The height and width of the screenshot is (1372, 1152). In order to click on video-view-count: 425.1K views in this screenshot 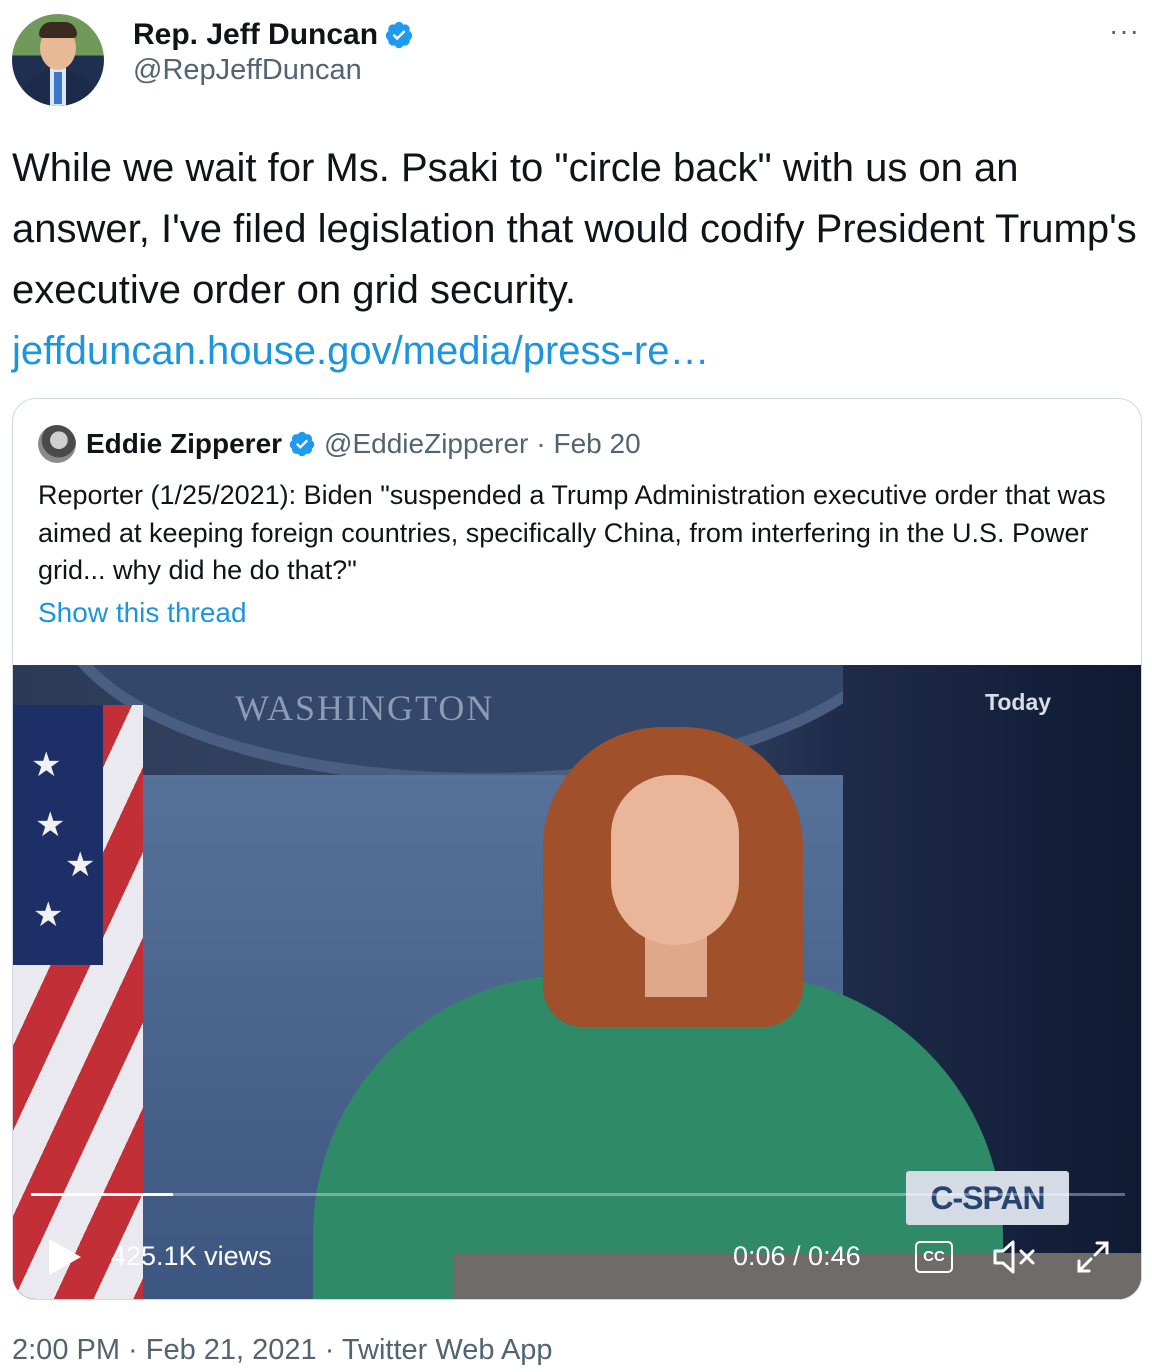, I will do `click(191, 1256)`.